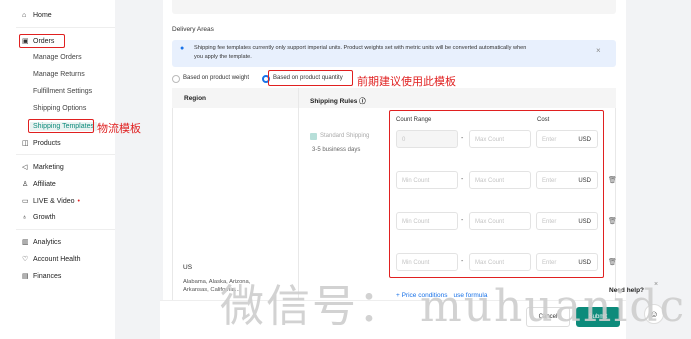  What do you see at coordinates (51, 259) in the screenshot?
I see `nav-account-health: ♡ Account Health` at bounding box center [51, 259].